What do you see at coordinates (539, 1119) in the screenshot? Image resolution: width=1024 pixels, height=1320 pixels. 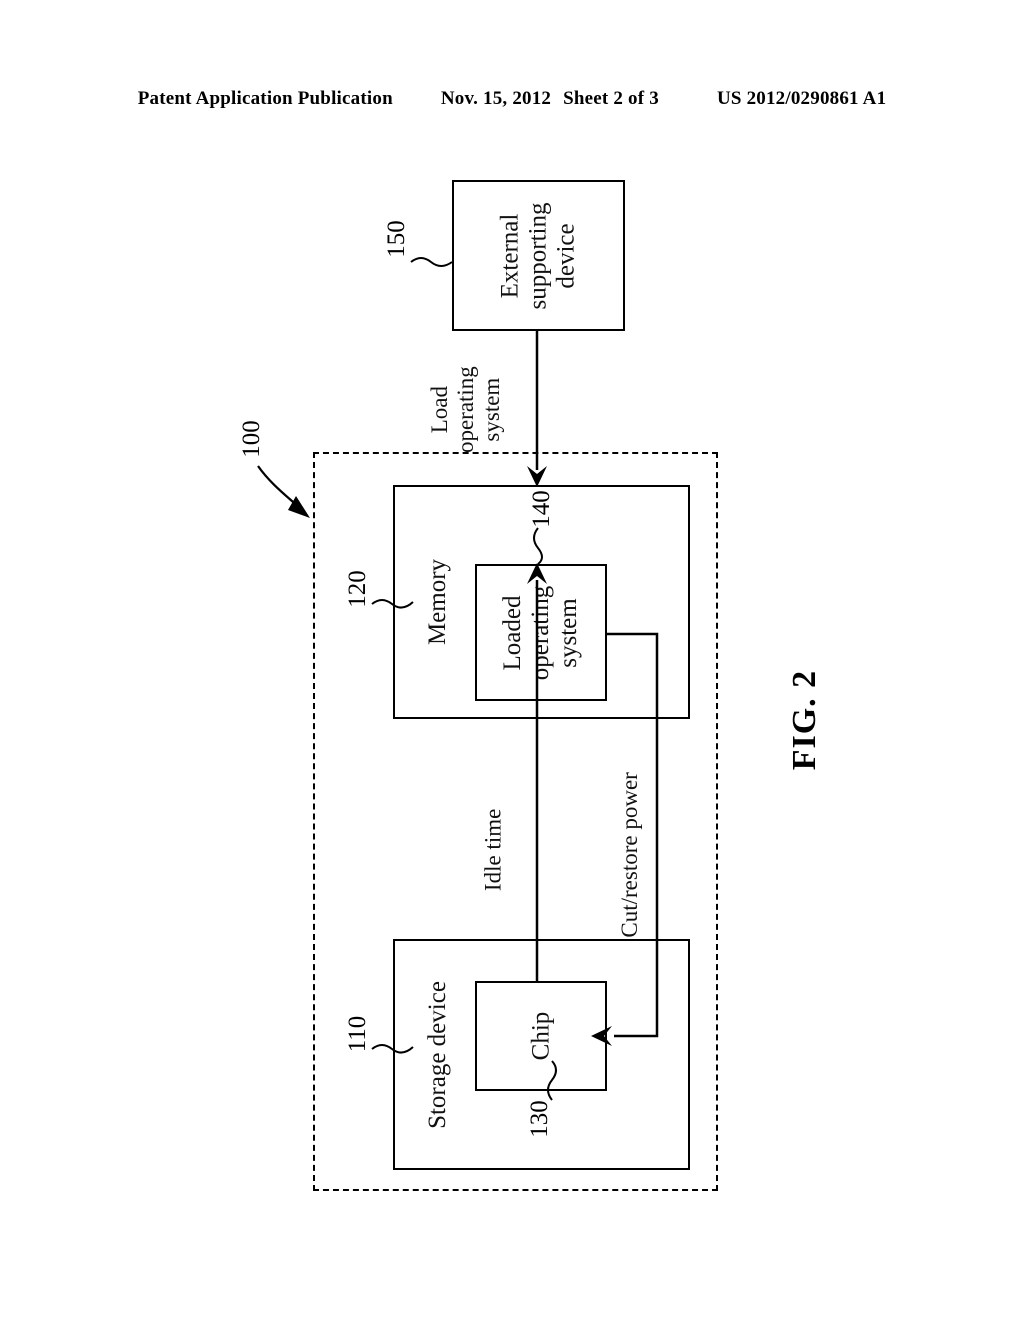 I see `ref-numeral-130: 130` at bounding box center [539, 1119].